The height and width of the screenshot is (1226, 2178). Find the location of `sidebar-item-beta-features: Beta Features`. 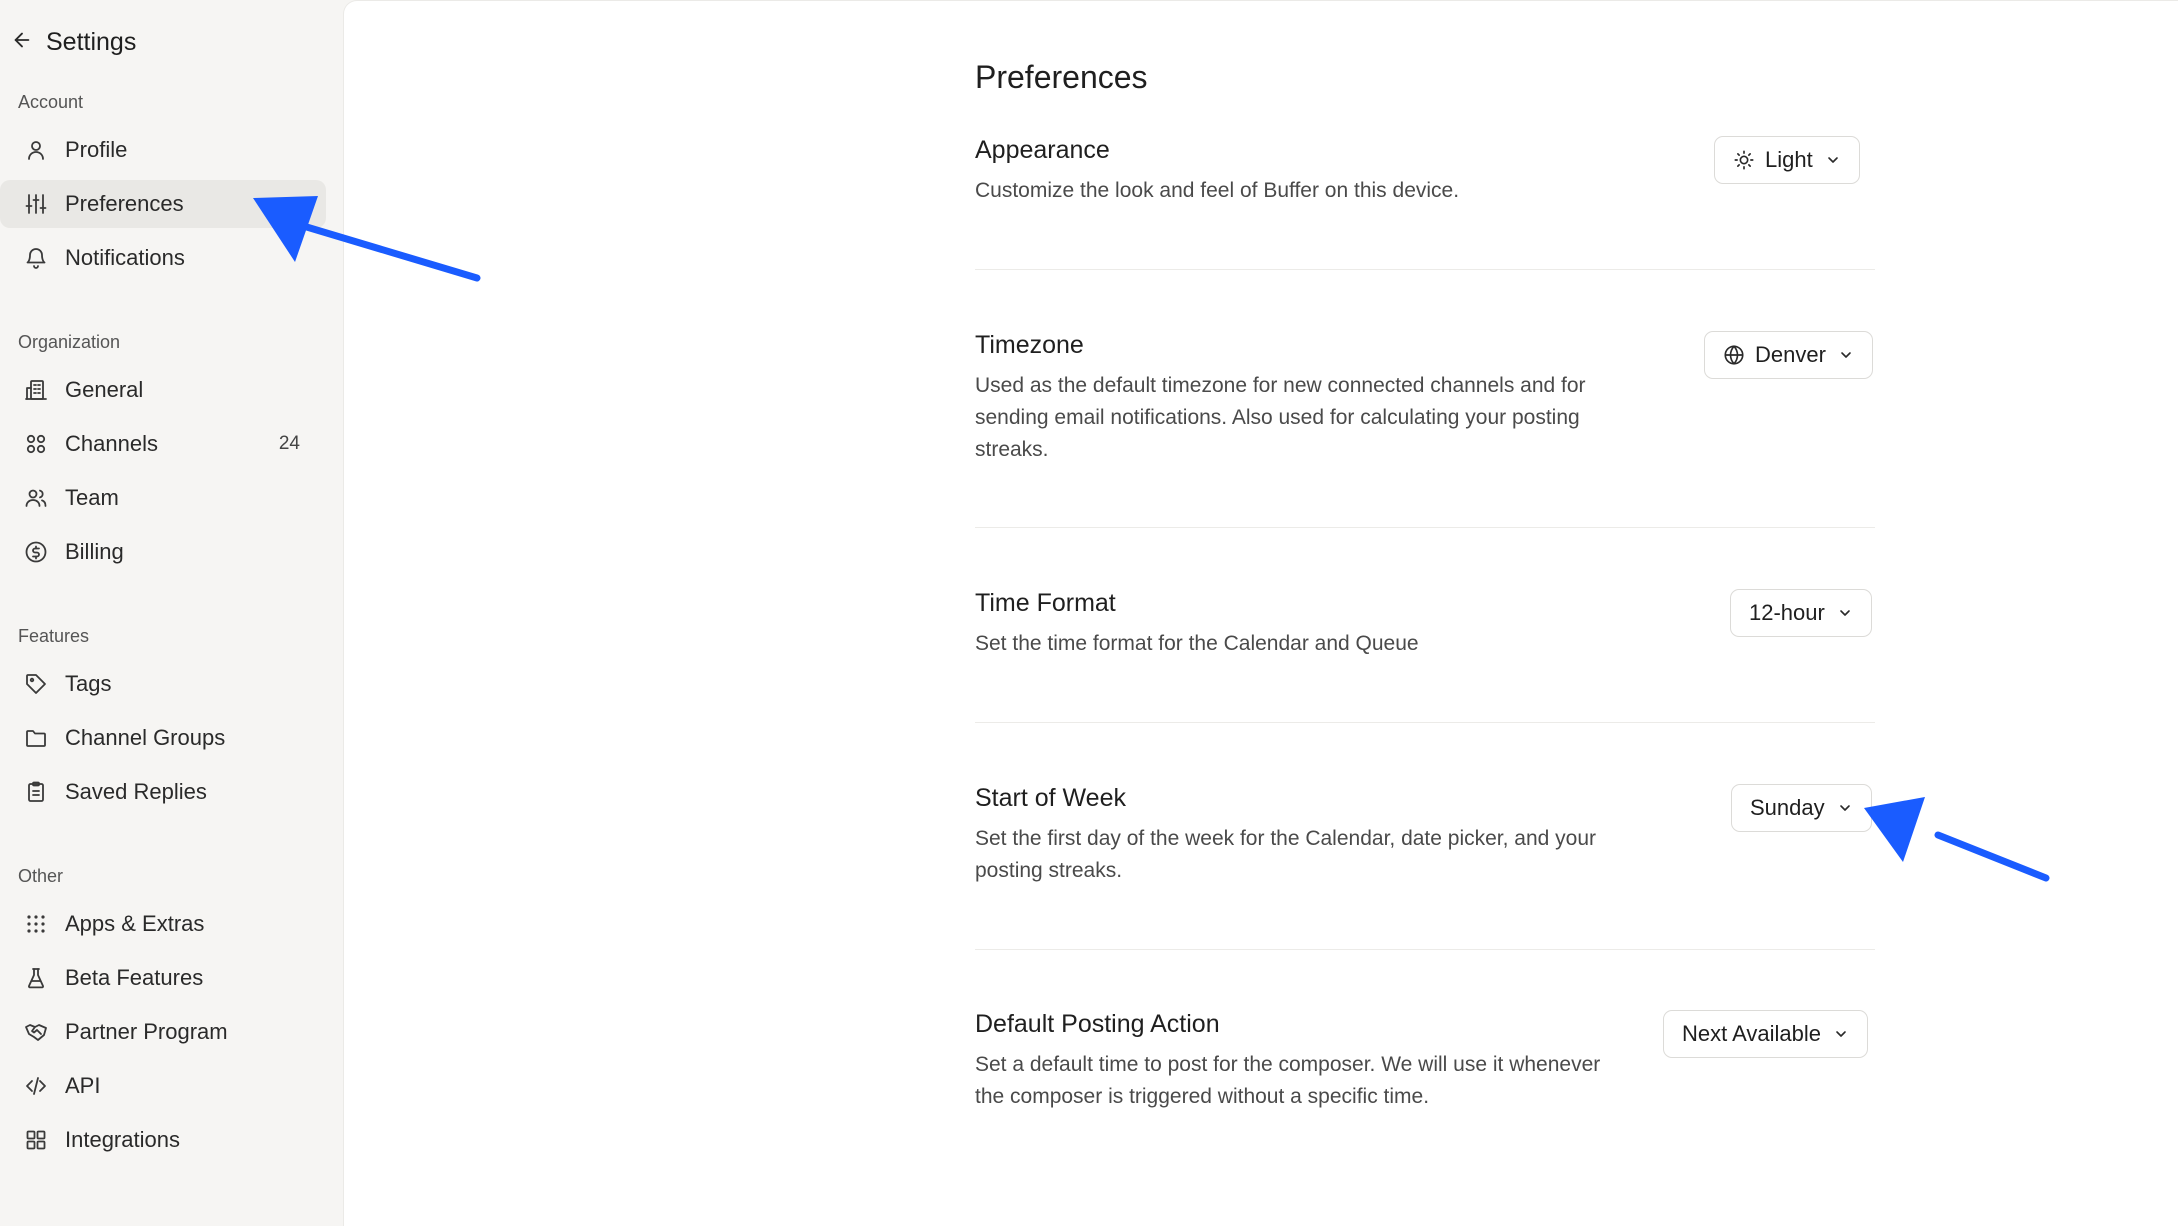

sidebar-item-beta-features: Beta Features is located at coordinates (163, 978).